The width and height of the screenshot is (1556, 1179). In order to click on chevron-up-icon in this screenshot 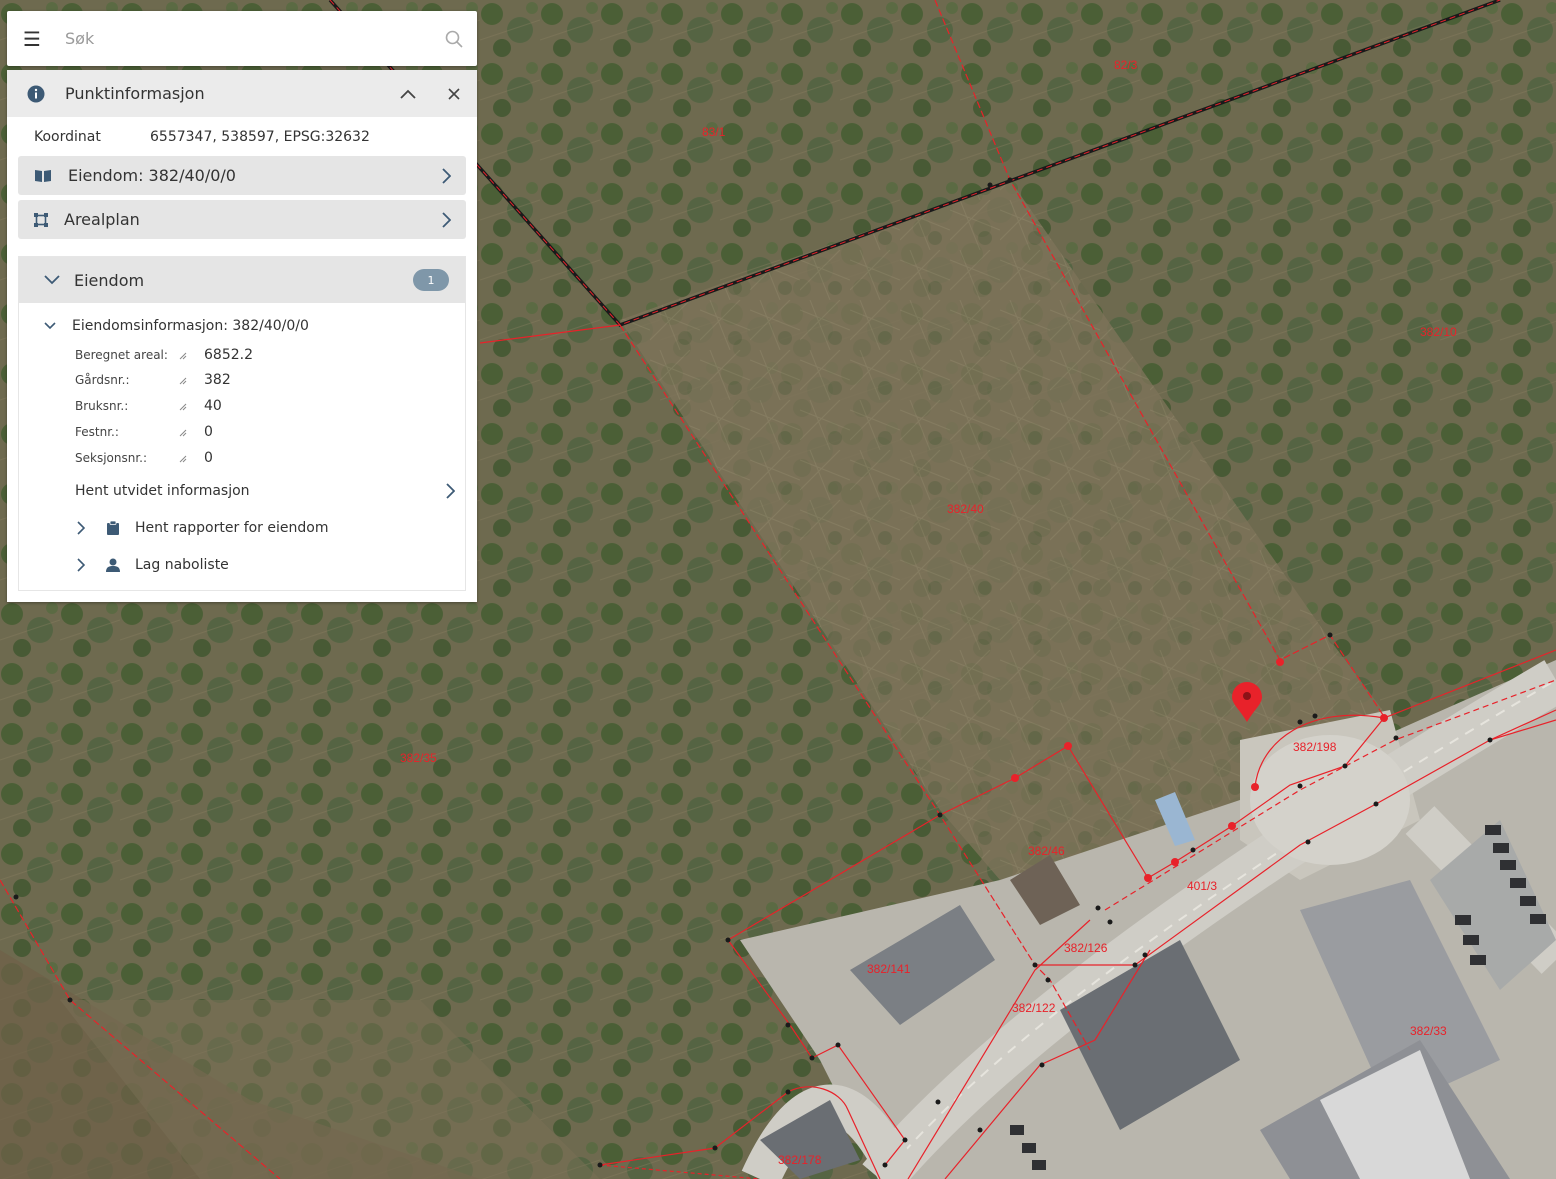, I will do `click(408, 94)`.